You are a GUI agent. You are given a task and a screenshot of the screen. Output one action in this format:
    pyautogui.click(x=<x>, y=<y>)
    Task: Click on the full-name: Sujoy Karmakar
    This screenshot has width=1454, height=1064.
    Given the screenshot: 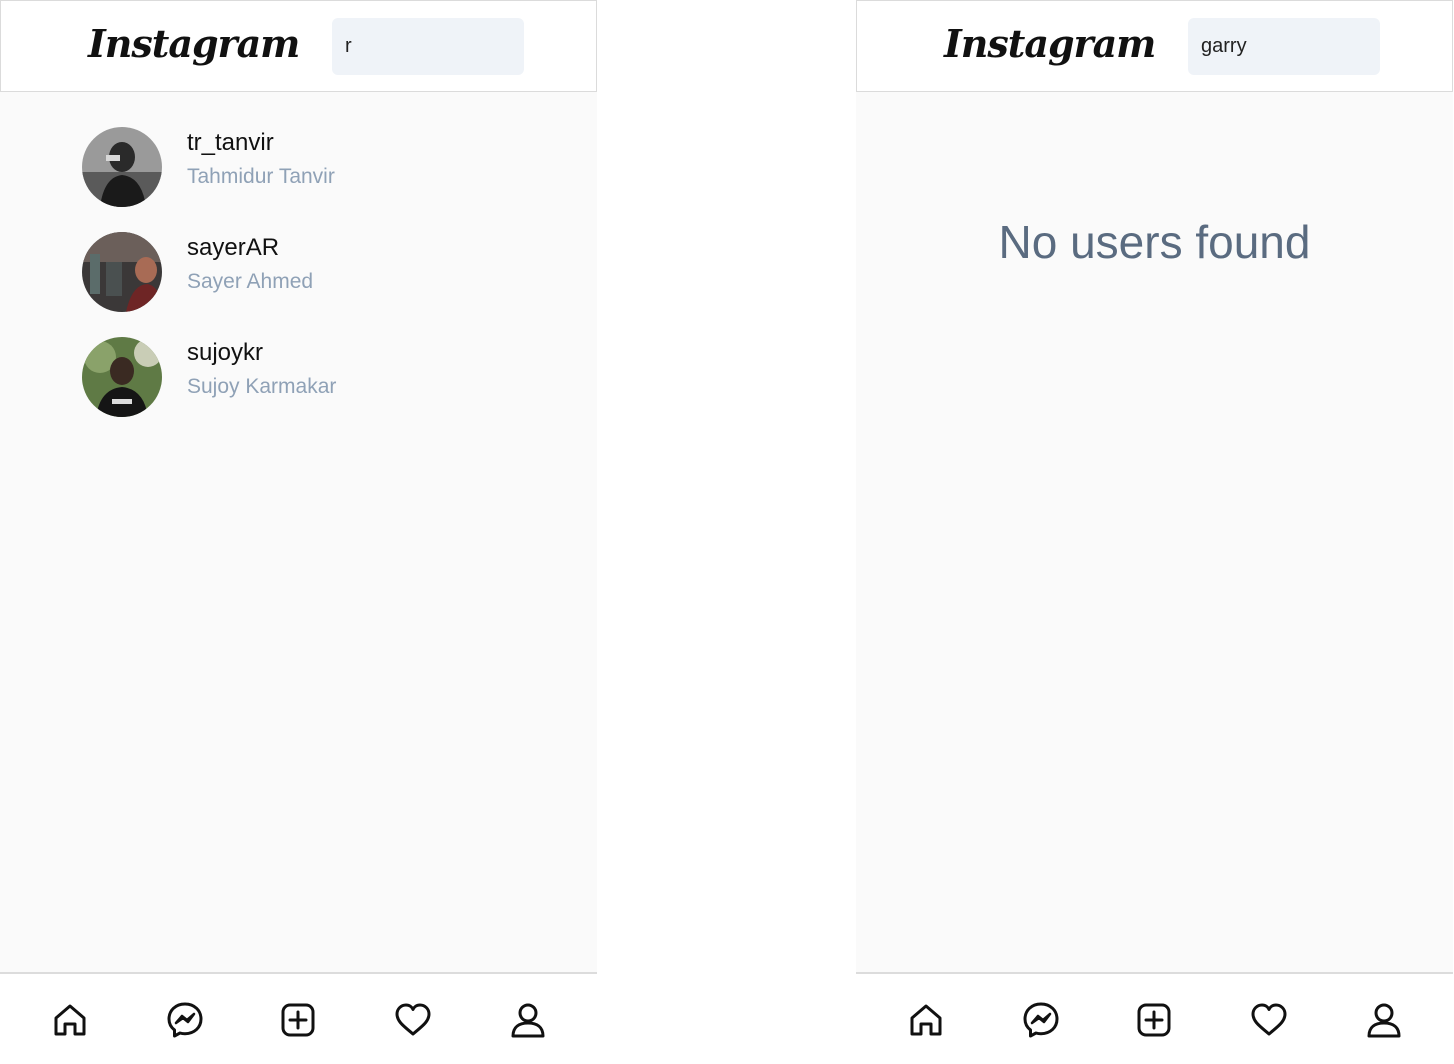 What is the action you would take?
    pyautogui.click(x=262, y=386)
    